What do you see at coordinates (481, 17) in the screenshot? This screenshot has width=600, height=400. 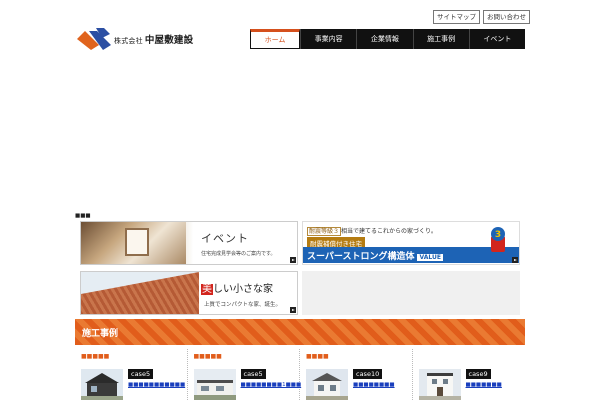 I see `utility-nav: サイトマップ お問い合わせ` at bounding box center [481, 17].